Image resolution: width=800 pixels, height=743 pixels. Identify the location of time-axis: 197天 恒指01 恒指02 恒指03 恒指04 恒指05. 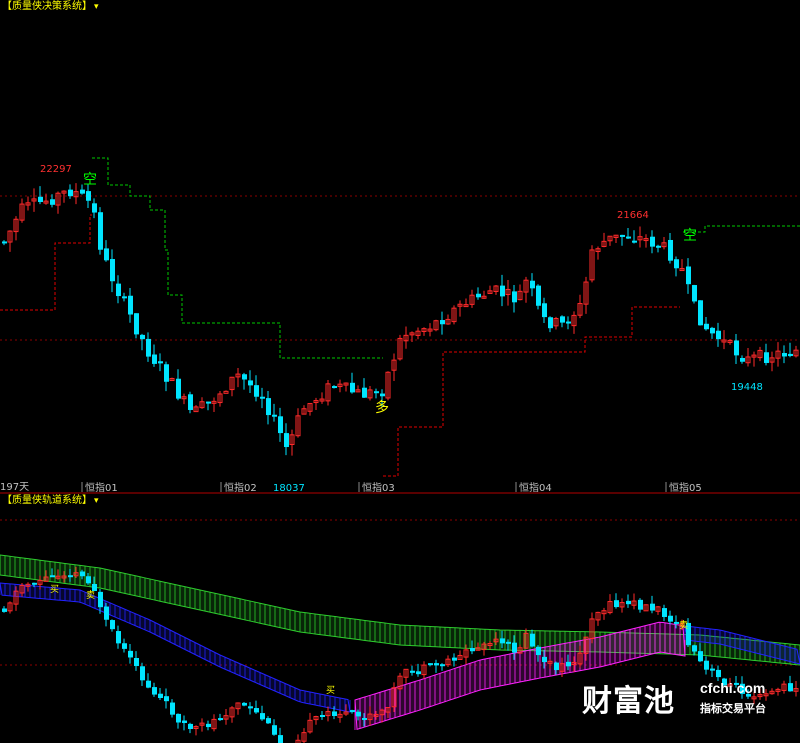
(351, 487).